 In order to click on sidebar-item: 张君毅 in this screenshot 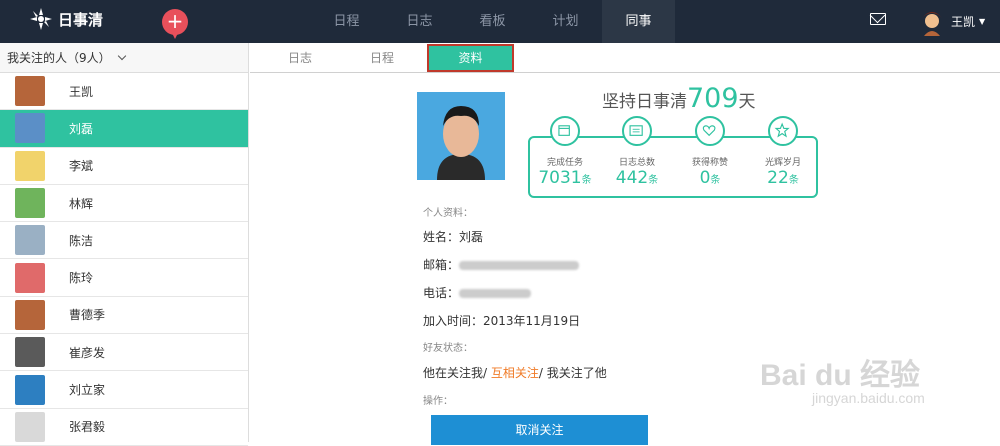, I will do `click(124, 427)`.